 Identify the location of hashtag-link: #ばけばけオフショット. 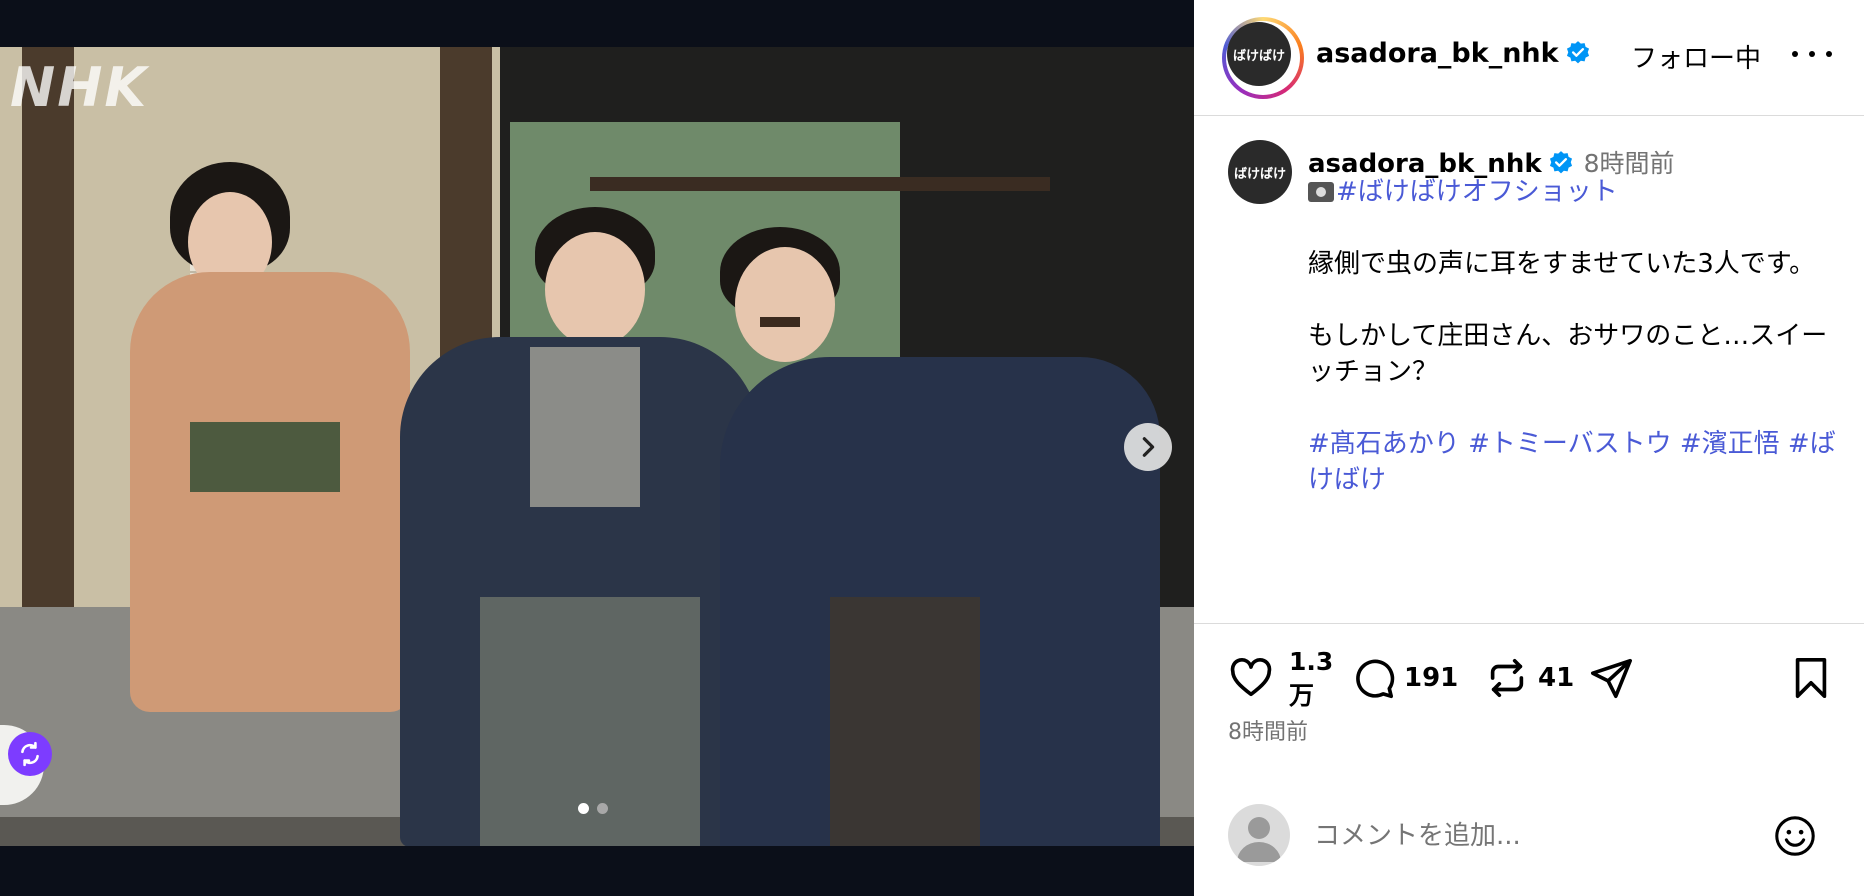
(1477, 192).